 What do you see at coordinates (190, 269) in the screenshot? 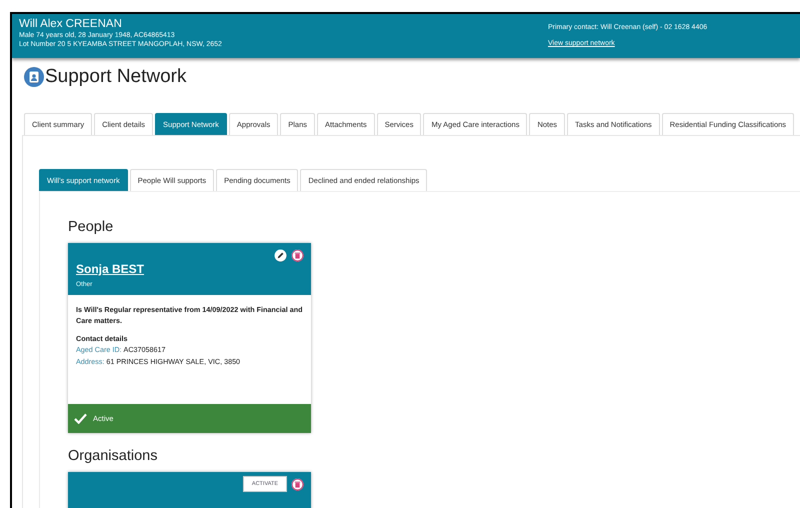
I see `person-name-link: Sonja BEST` at bounding box center [190, 269].